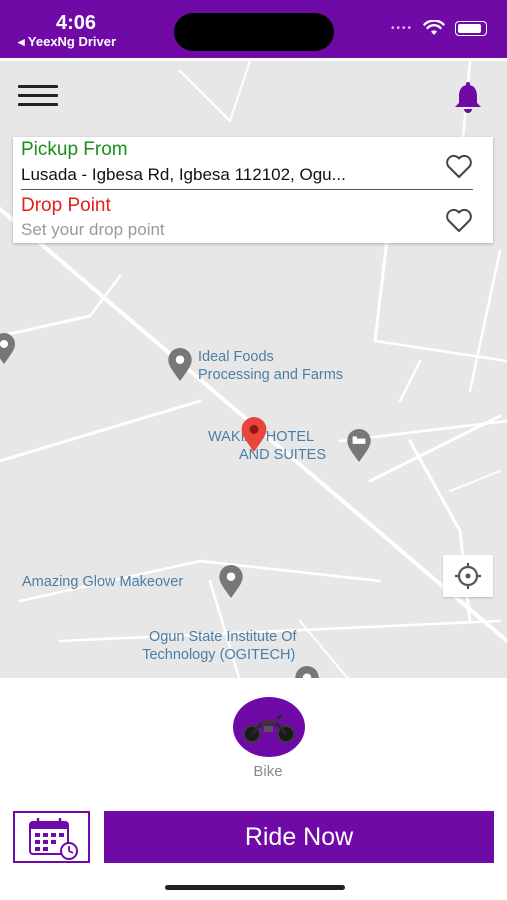  Describe the element at coordinates (434, 27) in the screenshot. I see `wifi-icon` at that location.